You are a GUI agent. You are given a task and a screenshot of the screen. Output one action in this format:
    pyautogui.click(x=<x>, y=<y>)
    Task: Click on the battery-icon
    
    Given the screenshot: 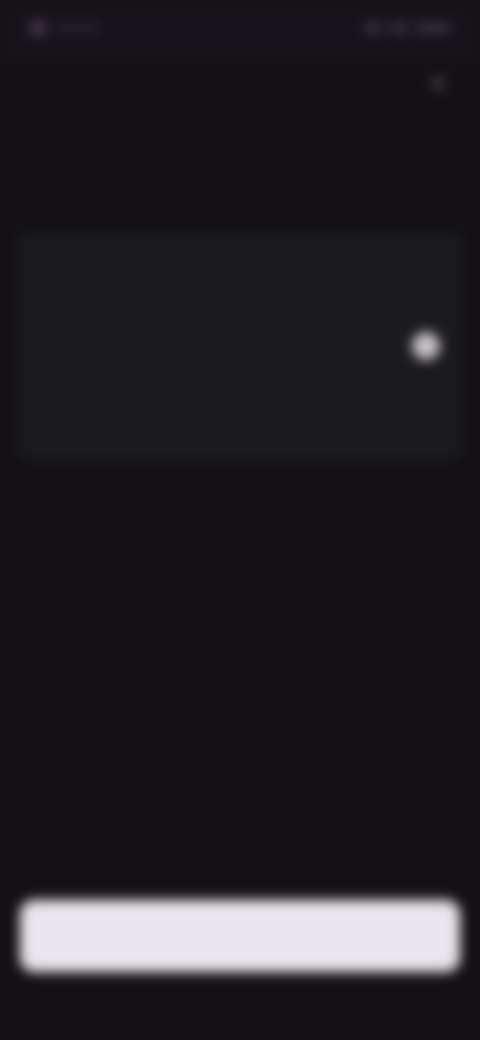 What is the action you would take?
    pyautogui.click(x=433, y=28)
    